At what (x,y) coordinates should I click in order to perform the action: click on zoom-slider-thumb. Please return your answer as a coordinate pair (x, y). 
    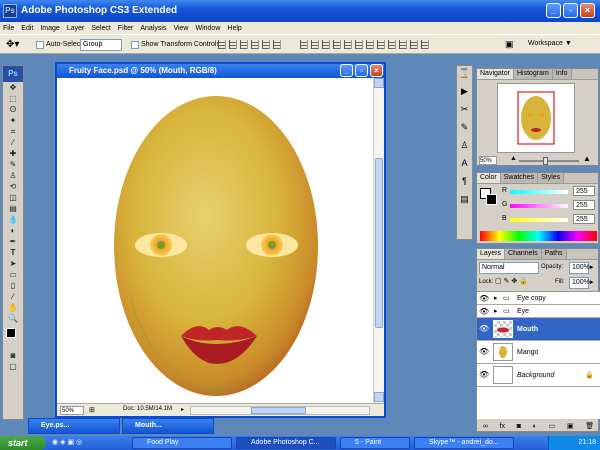
    Looking at the image, I should click on (545, 161).